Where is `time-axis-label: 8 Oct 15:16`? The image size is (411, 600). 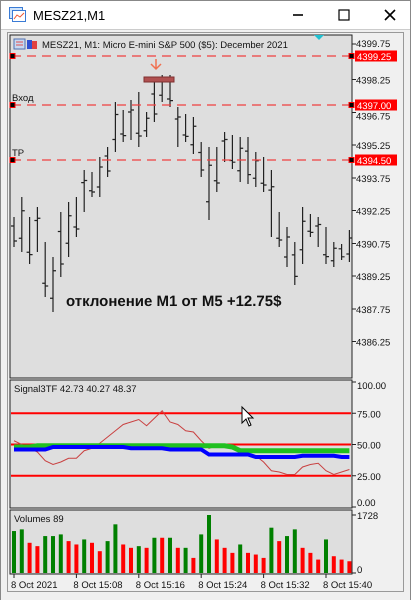
time-axis-label: 8 Oct 15:16 is located at coordinates (160, 585).